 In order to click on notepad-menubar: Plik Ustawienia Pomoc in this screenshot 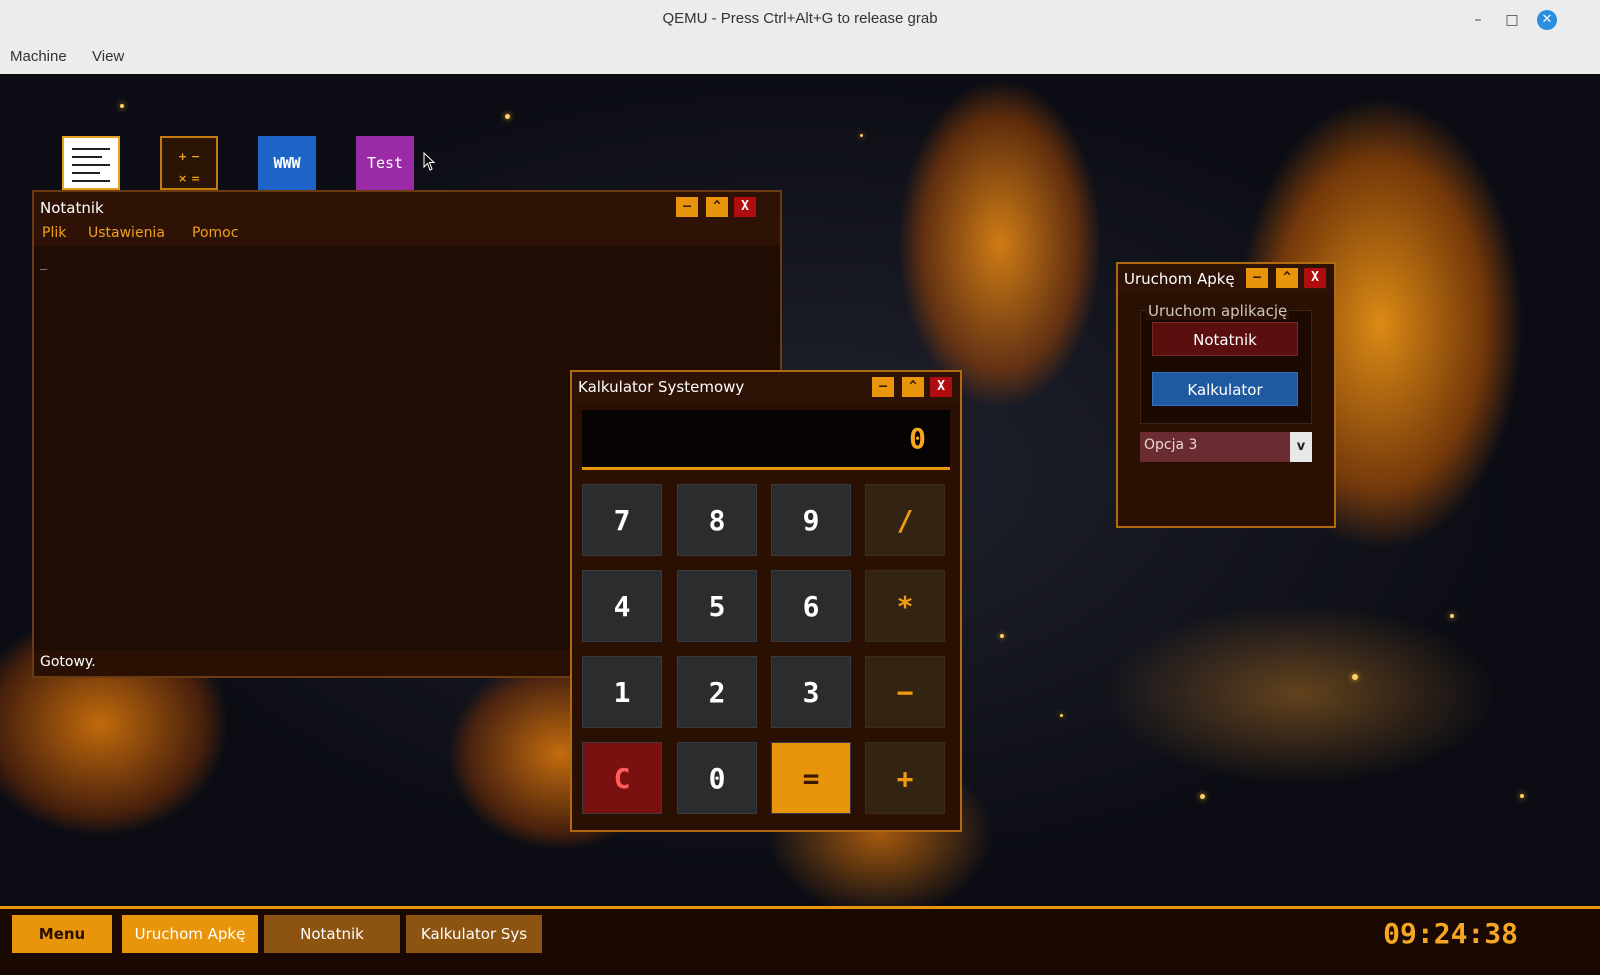, I will do `click(407, 235)`.